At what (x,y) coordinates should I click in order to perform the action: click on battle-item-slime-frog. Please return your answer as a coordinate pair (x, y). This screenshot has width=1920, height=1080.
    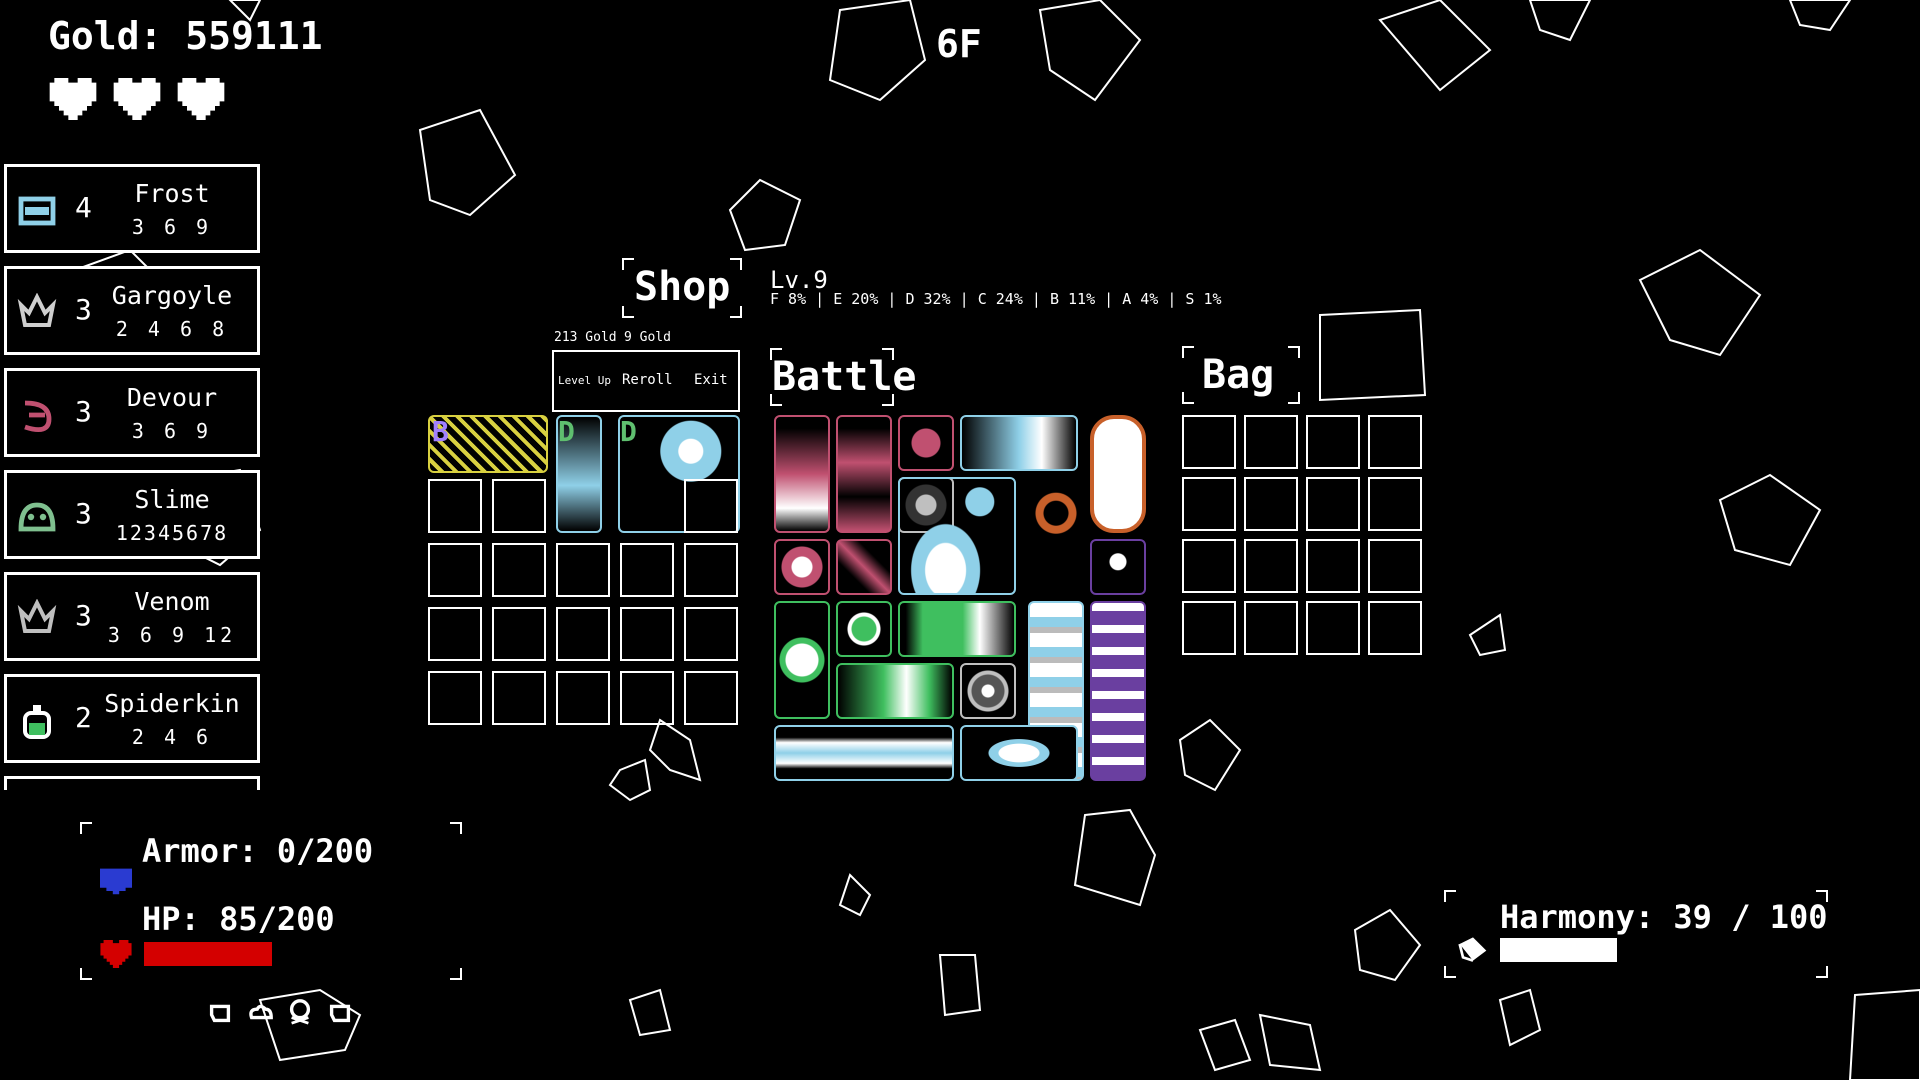
    Looking at the image, I should click on (802, 660).